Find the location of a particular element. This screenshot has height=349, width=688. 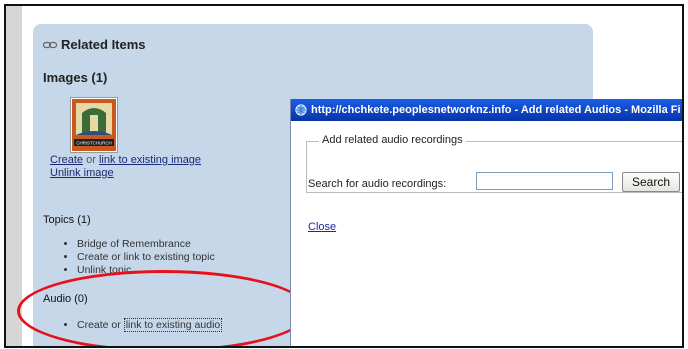

audio-action-item: Create or link to existing audio is located at coordinates (150, 325).